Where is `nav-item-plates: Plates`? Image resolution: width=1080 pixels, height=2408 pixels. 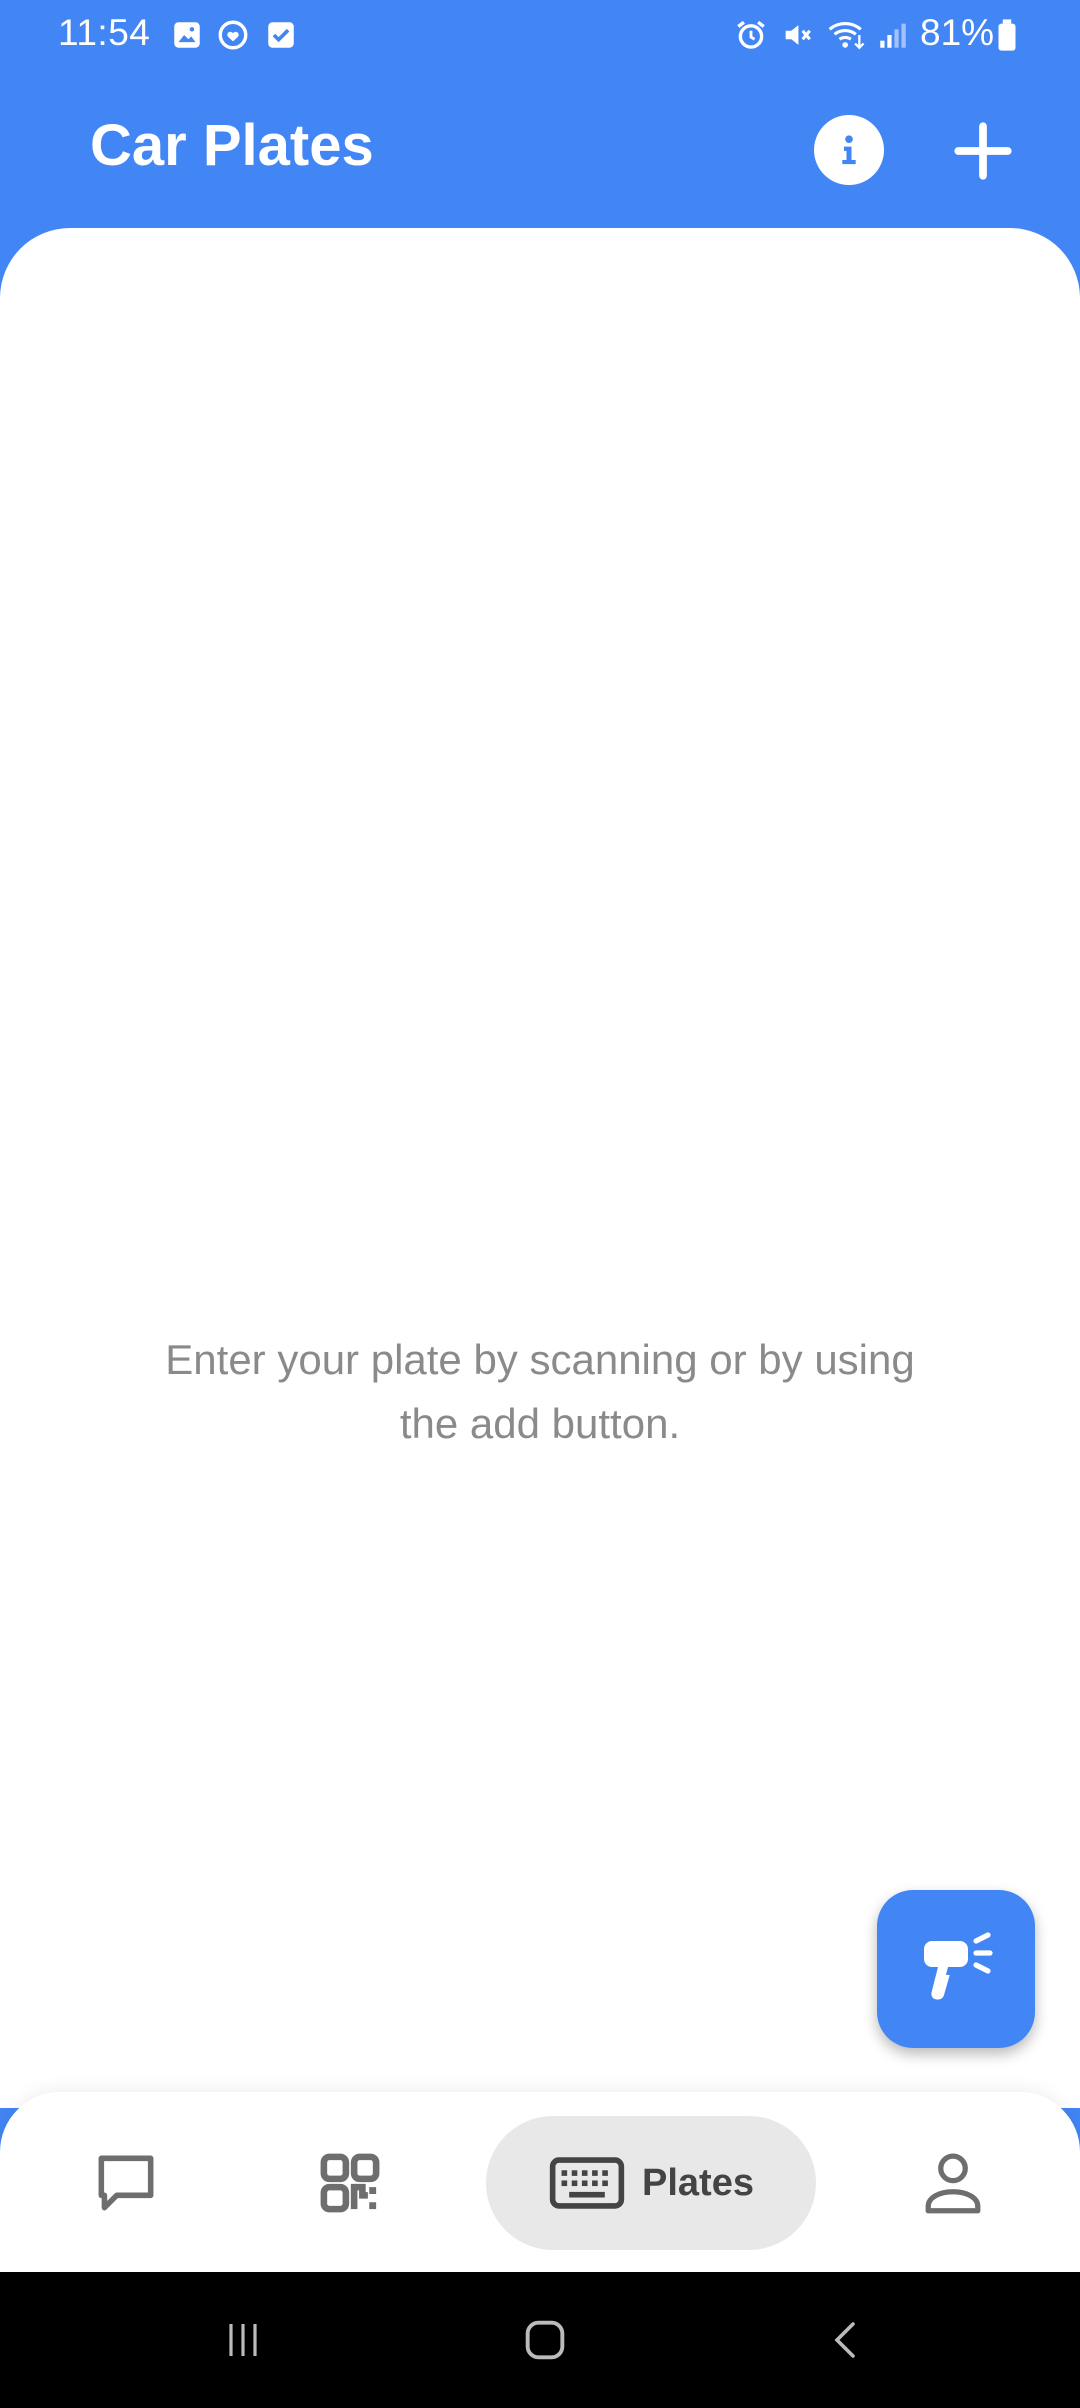 nav-item-plates: Plates is located at coordinates (651, 2183).